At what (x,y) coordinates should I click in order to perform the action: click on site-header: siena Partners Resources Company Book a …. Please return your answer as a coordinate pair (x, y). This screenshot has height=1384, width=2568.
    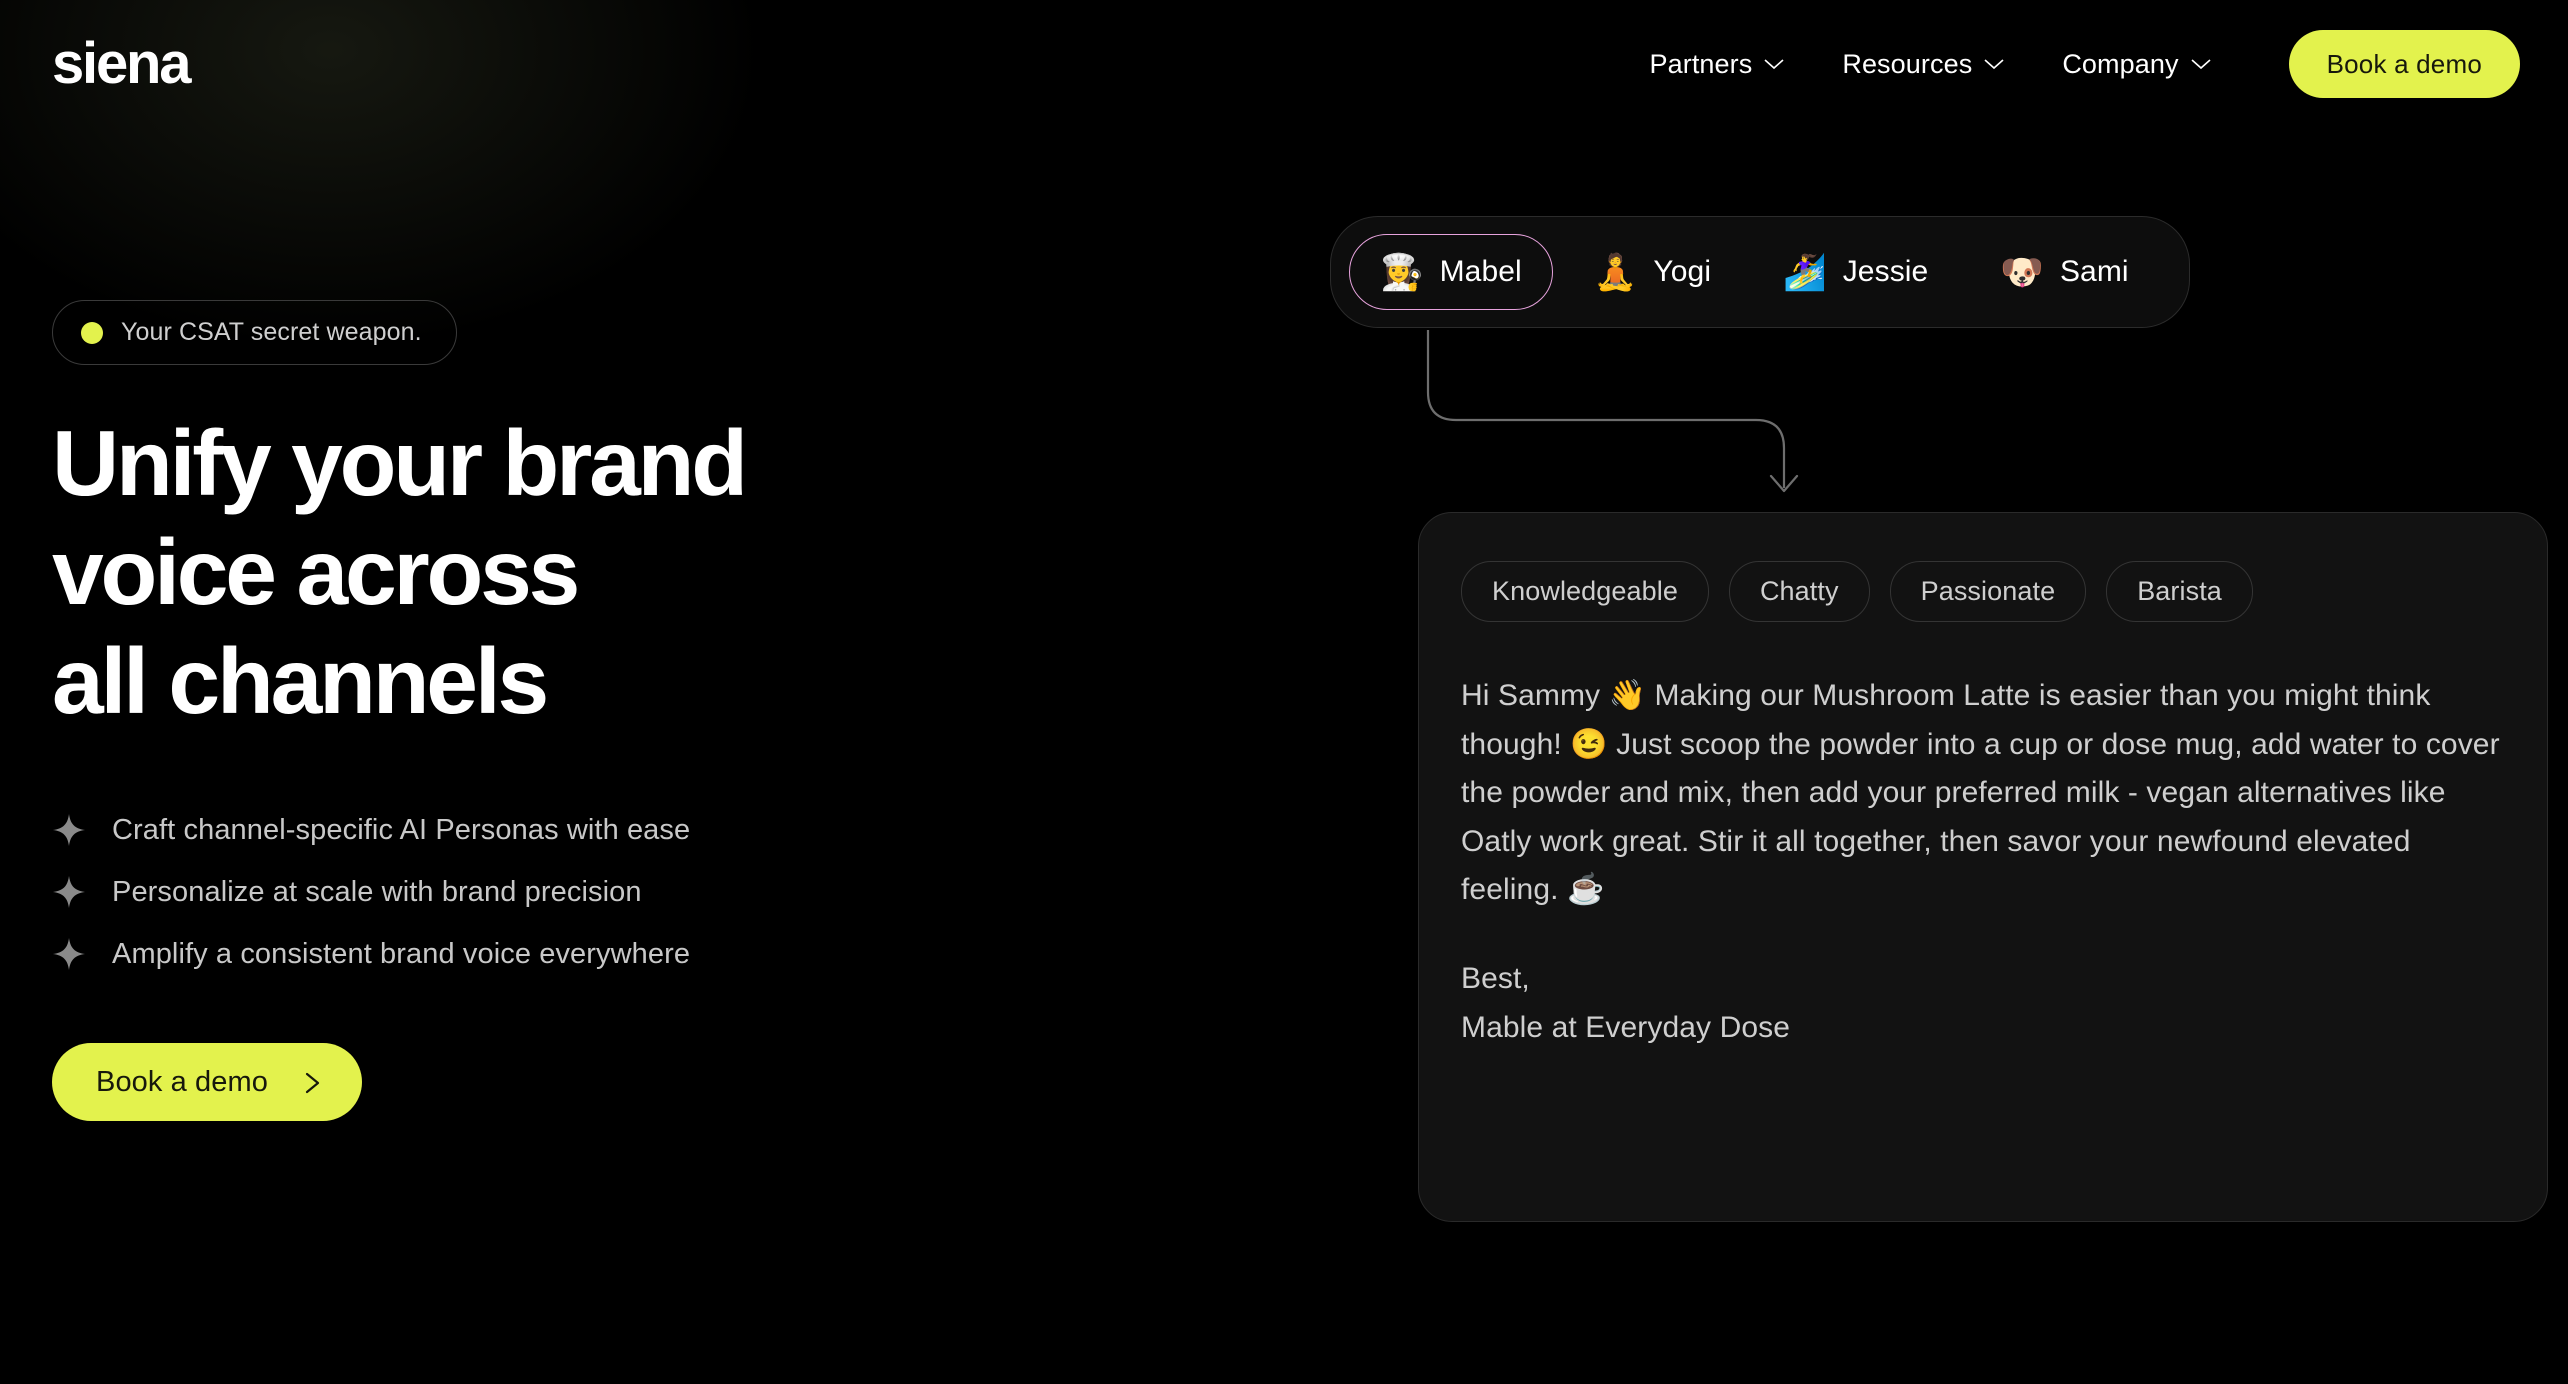
    Looking at the image, I should click on (1284, 64).